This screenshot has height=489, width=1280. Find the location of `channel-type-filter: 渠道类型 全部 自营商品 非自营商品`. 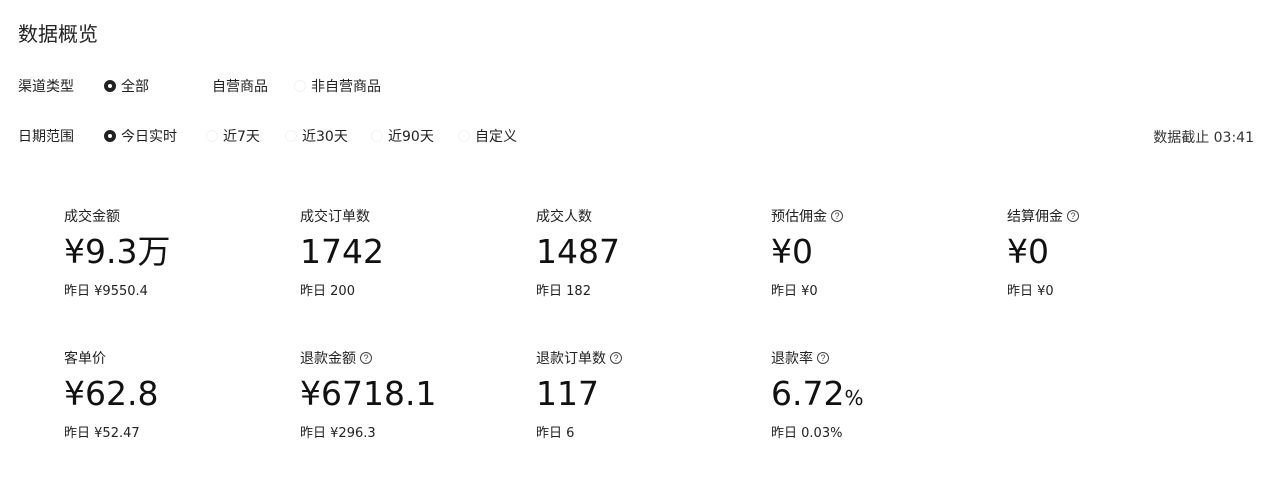

channel-type-filter: 渠道类型 全部 自营商品 非自营商品 is located at coordinates (199, 86).